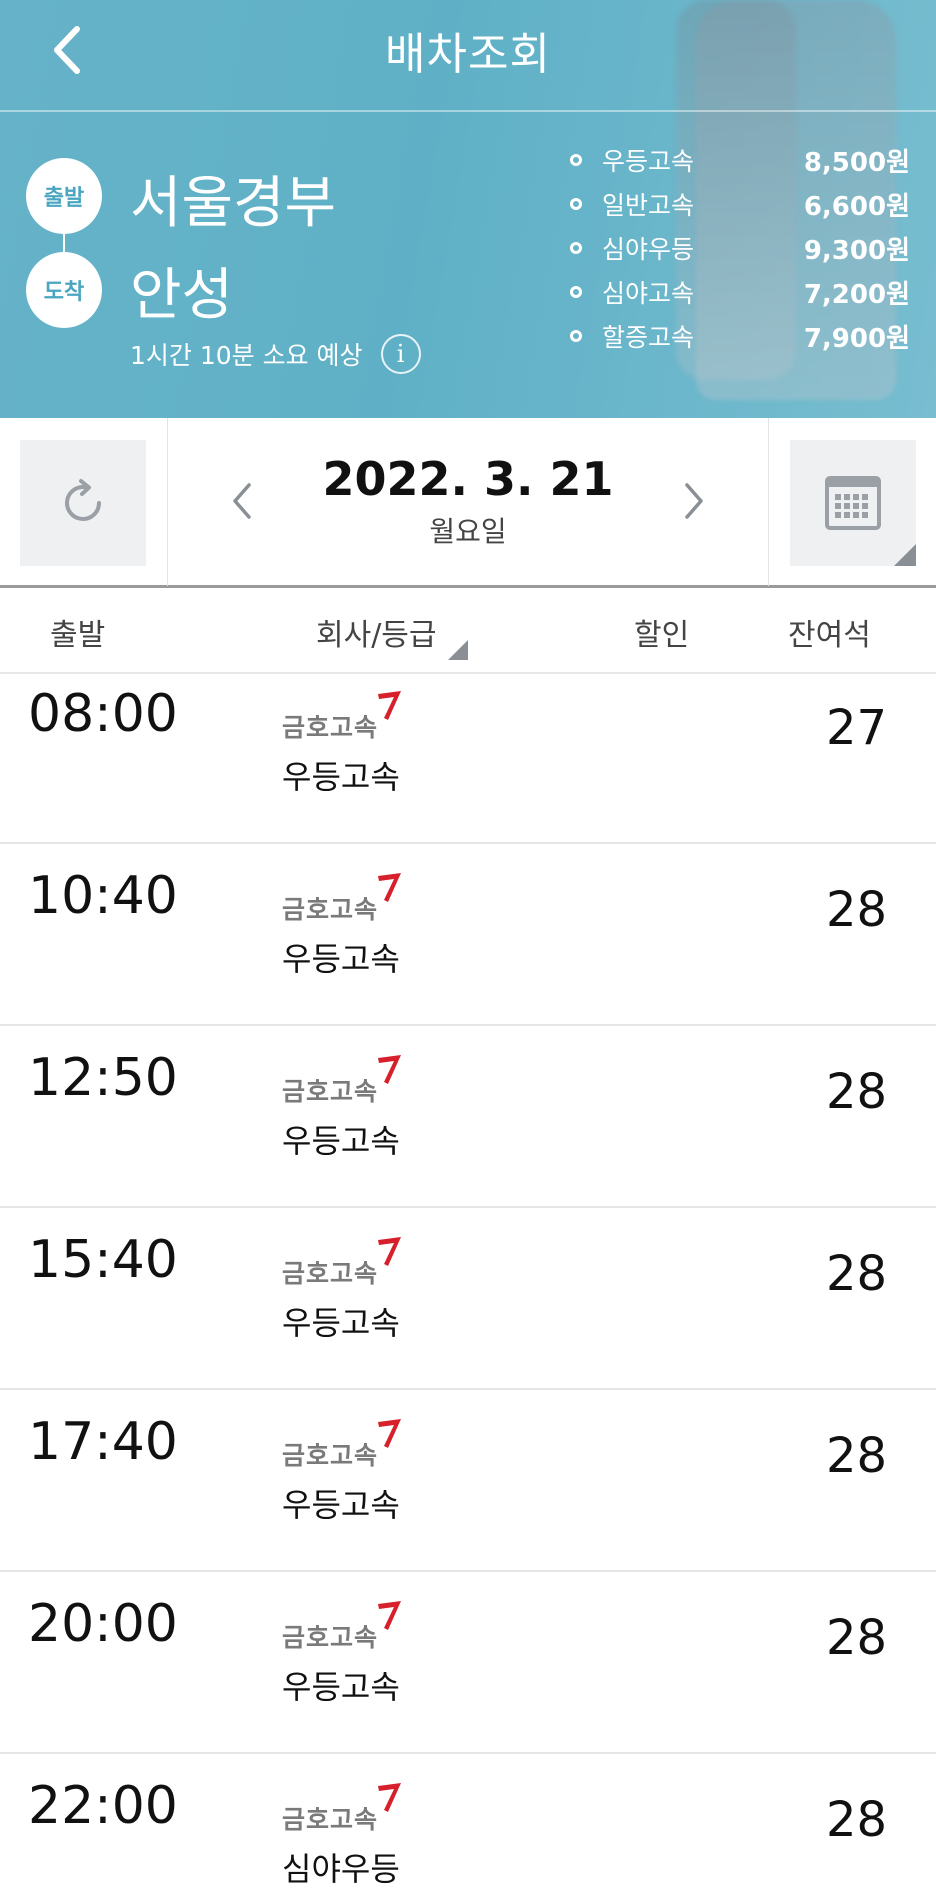  Describe the element at coordinates (400, 354) in the screenshot. I see `info-icon: i` at that location.